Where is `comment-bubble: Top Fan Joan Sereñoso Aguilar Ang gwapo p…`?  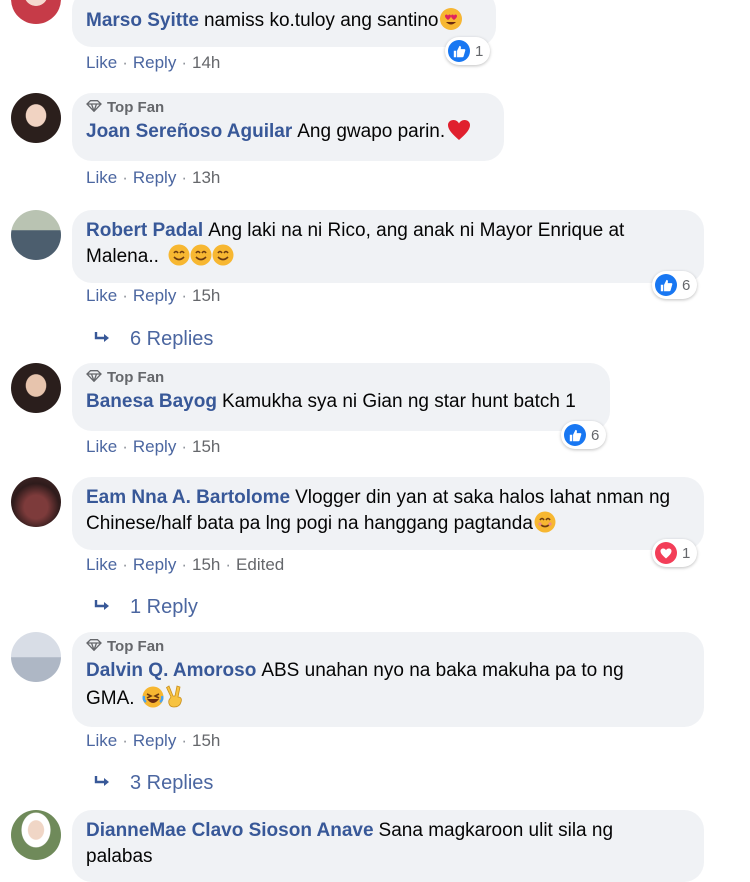
comment-bubble: Top Fan Joan Sereñoso Aguilar Ang gwapo p… is located at coordinates (288, 127).